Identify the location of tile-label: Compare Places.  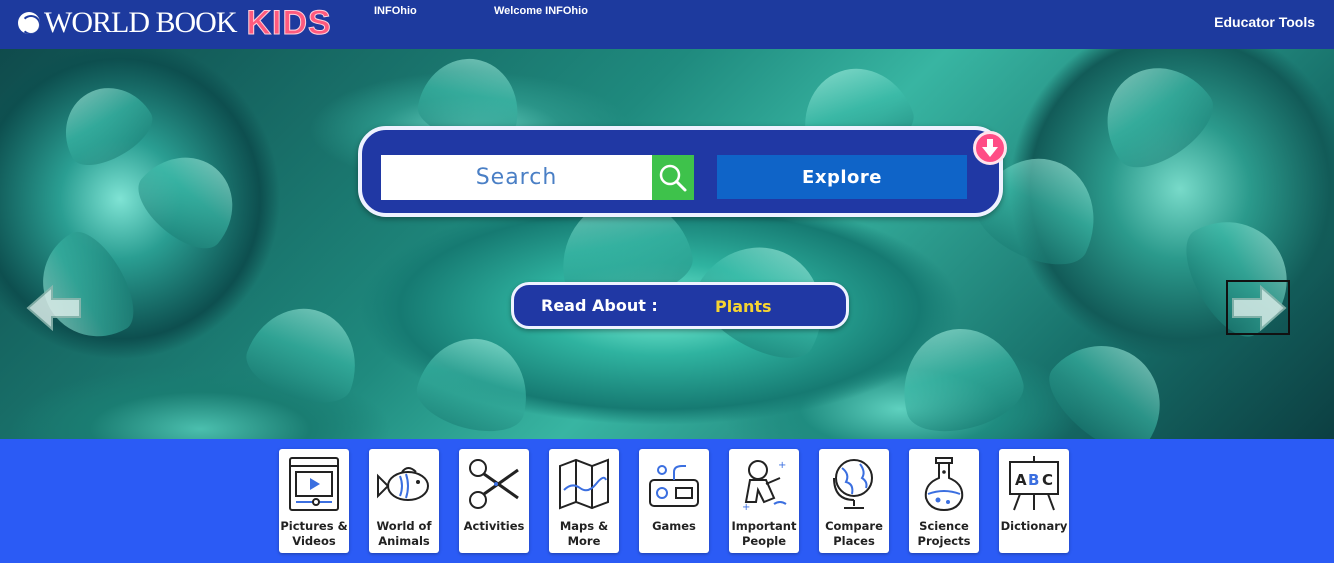
(854, 533).